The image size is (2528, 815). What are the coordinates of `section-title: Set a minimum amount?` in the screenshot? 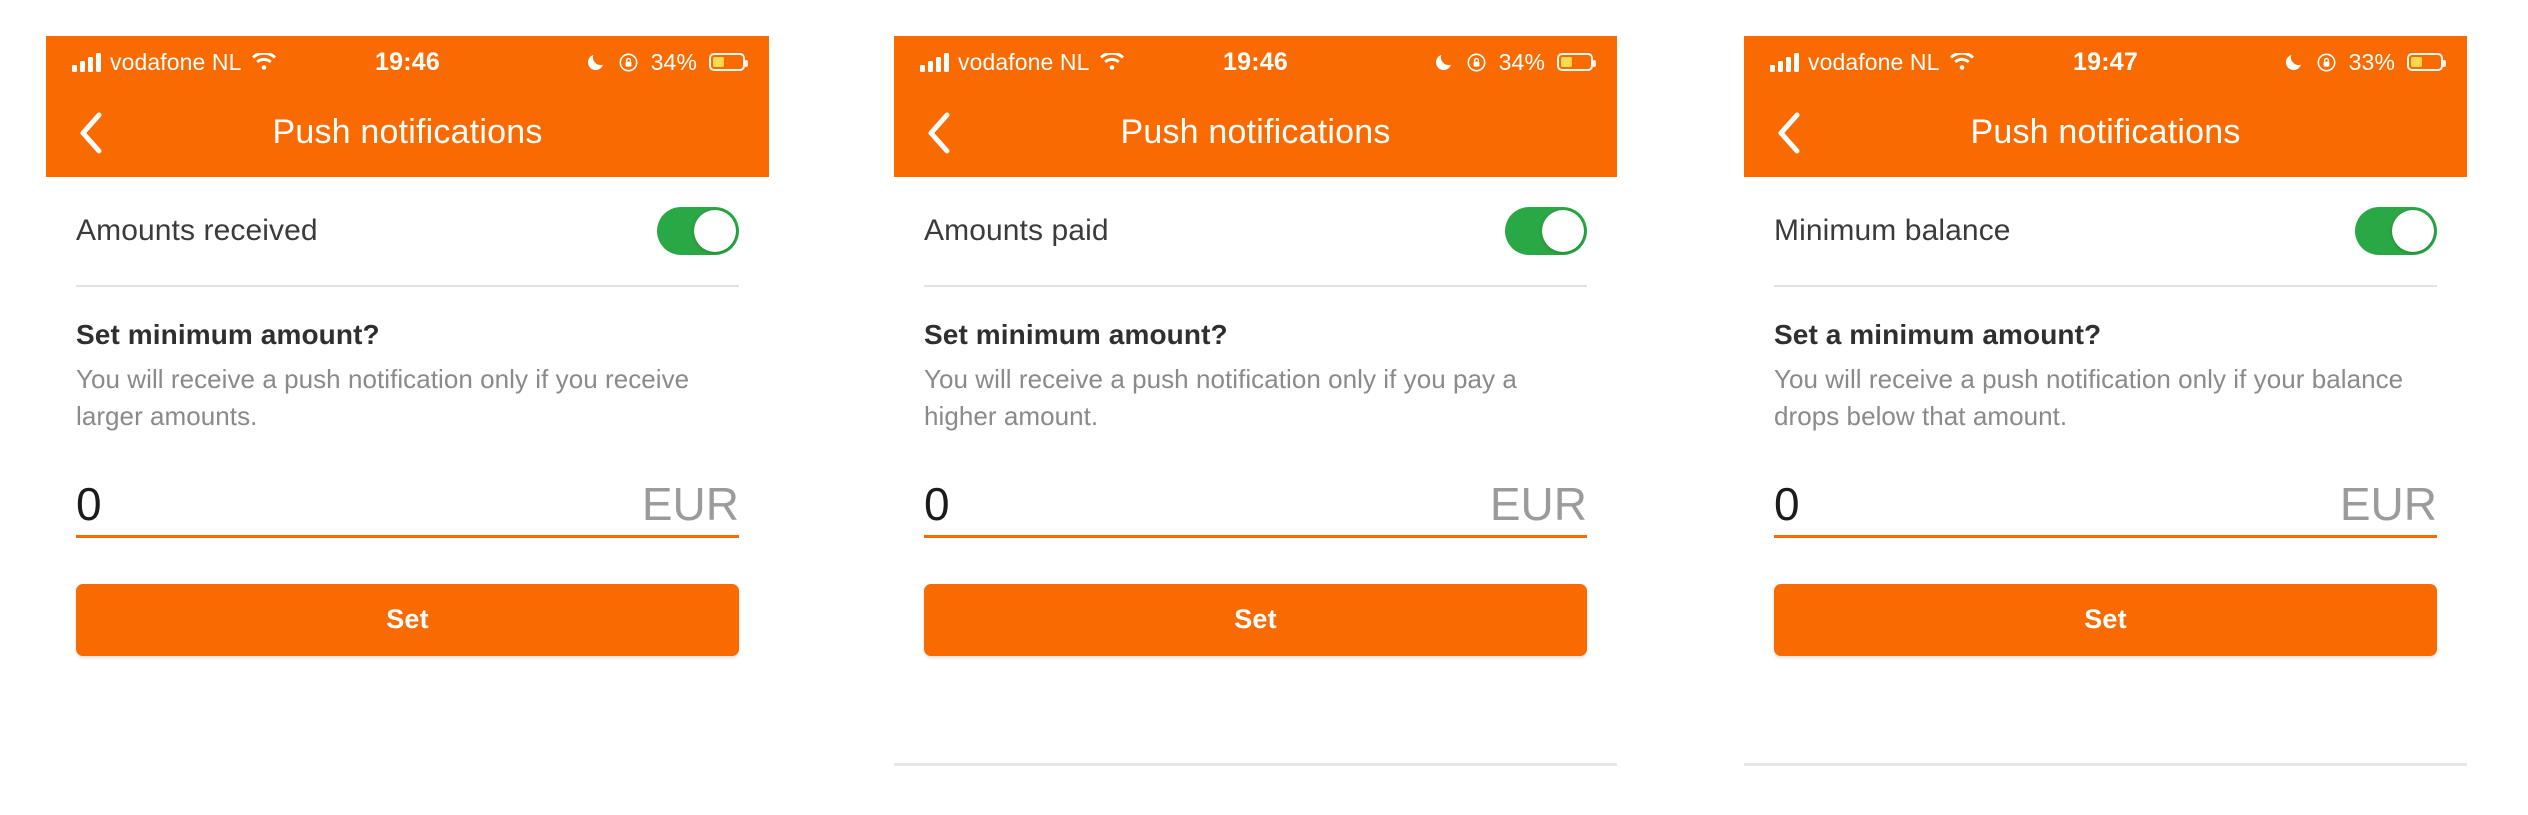 It's located at (1938, 334).